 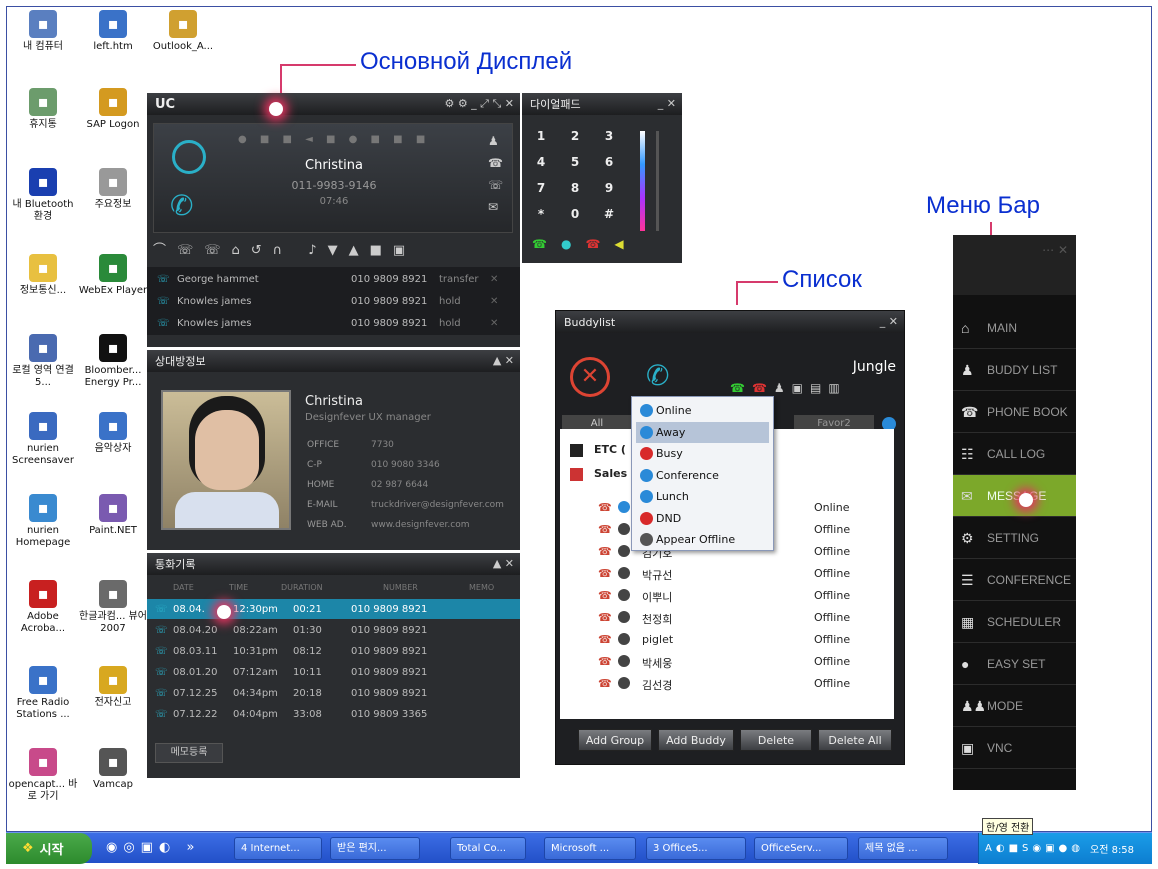 I want to click on buddy-row: ☎ piglet Offline, so click(x=727, y=640).